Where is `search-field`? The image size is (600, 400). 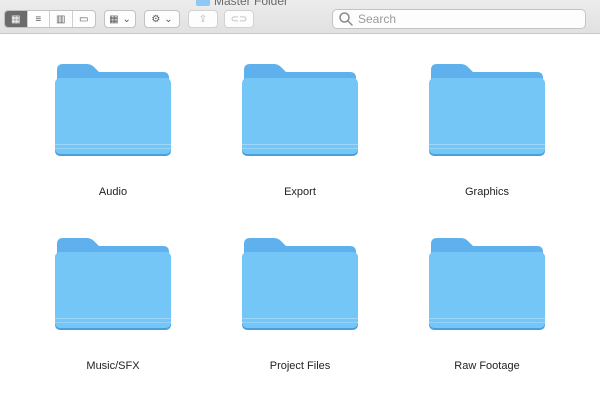 search-field is located at coordinates (459, 19).